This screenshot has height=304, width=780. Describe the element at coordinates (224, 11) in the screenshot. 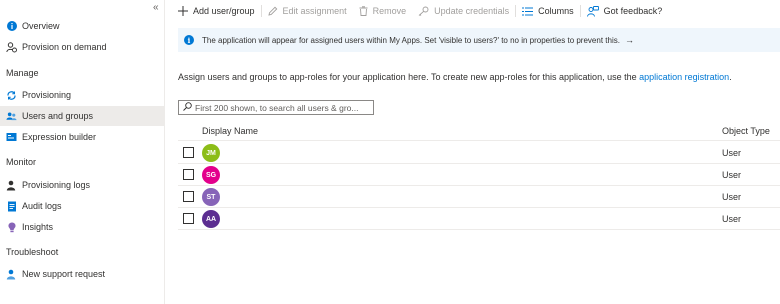

I see `add-user-group-label: Add user/group` at that location.